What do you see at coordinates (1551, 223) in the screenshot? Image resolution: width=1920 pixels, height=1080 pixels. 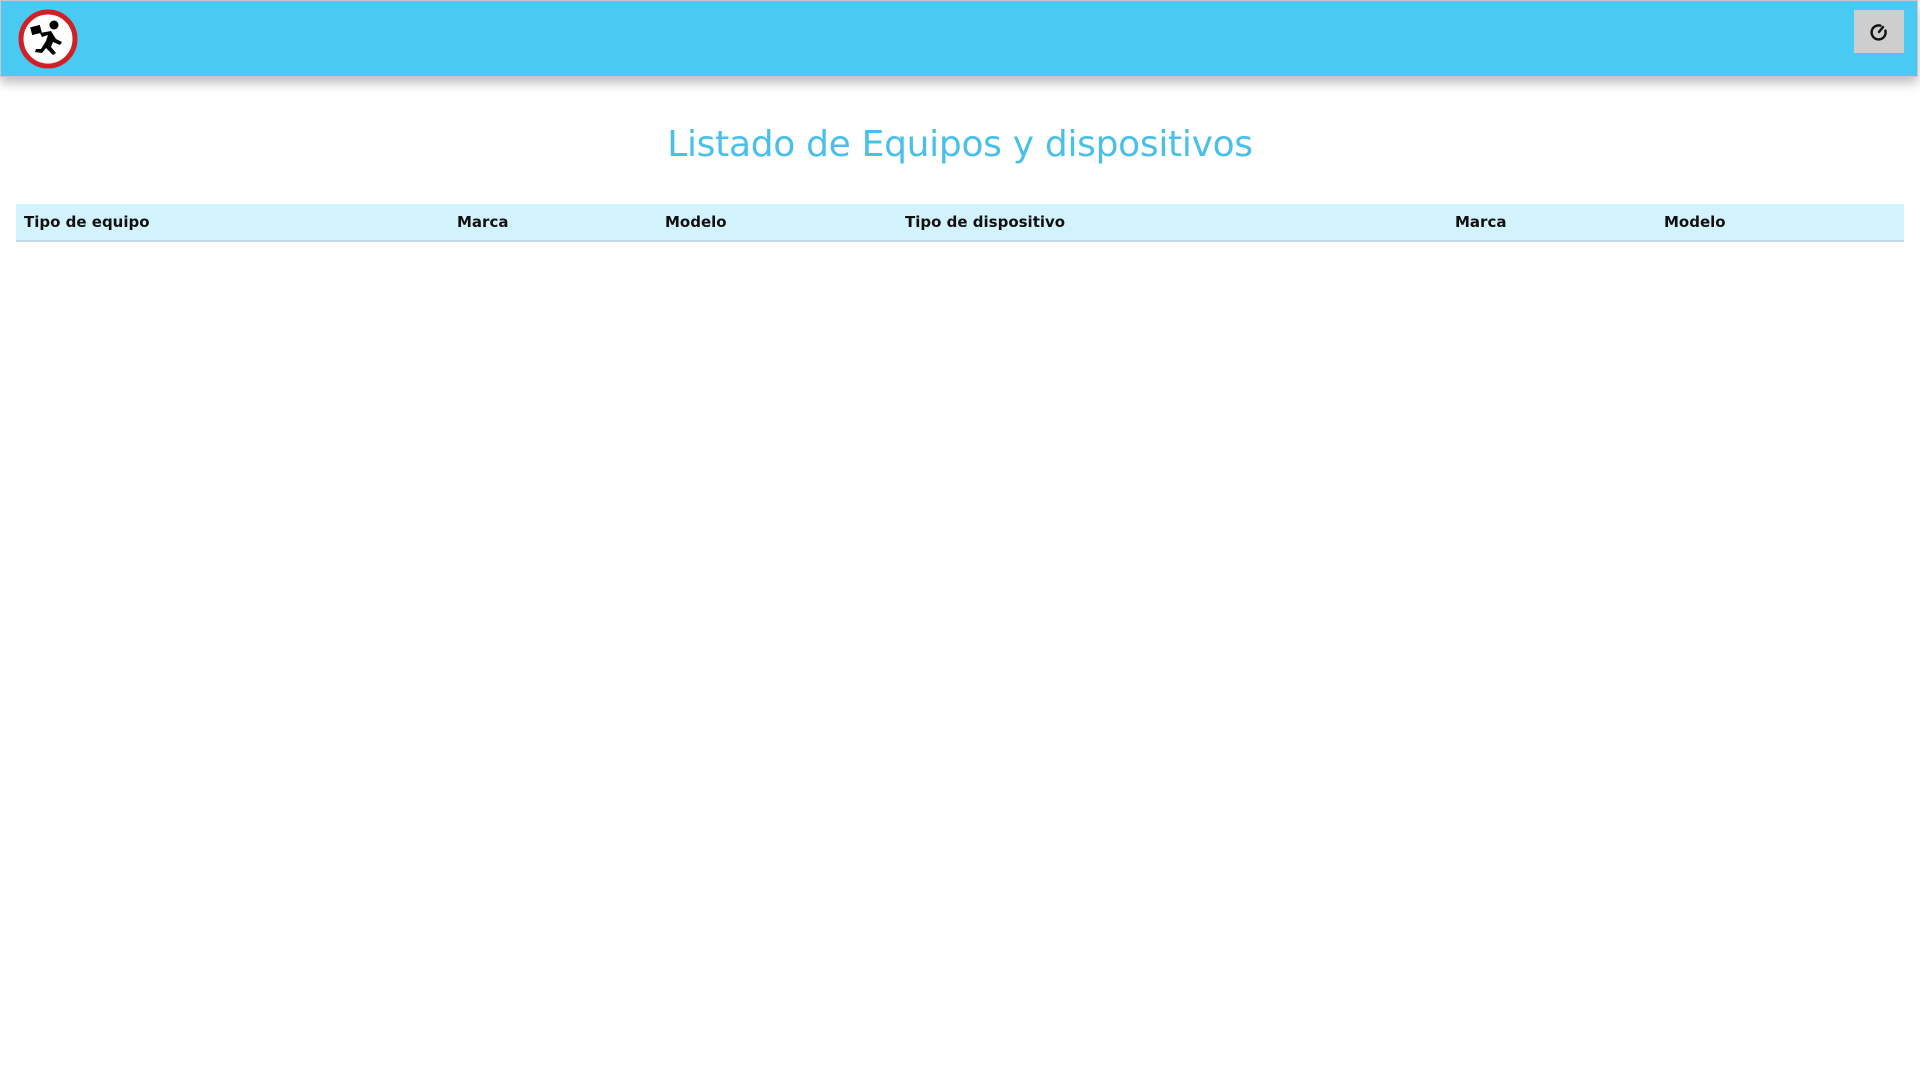 I see `column-header-marca-dispositivo: Marca` at bounding box center [1551, 223].